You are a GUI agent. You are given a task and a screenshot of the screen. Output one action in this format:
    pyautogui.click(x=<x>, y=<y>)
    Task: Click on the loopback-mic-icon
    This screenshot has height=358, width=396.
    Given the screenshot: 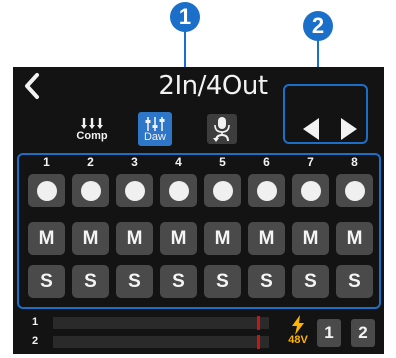 What is the action you would take?
    pyautogui.click(x=222, y=129)
    